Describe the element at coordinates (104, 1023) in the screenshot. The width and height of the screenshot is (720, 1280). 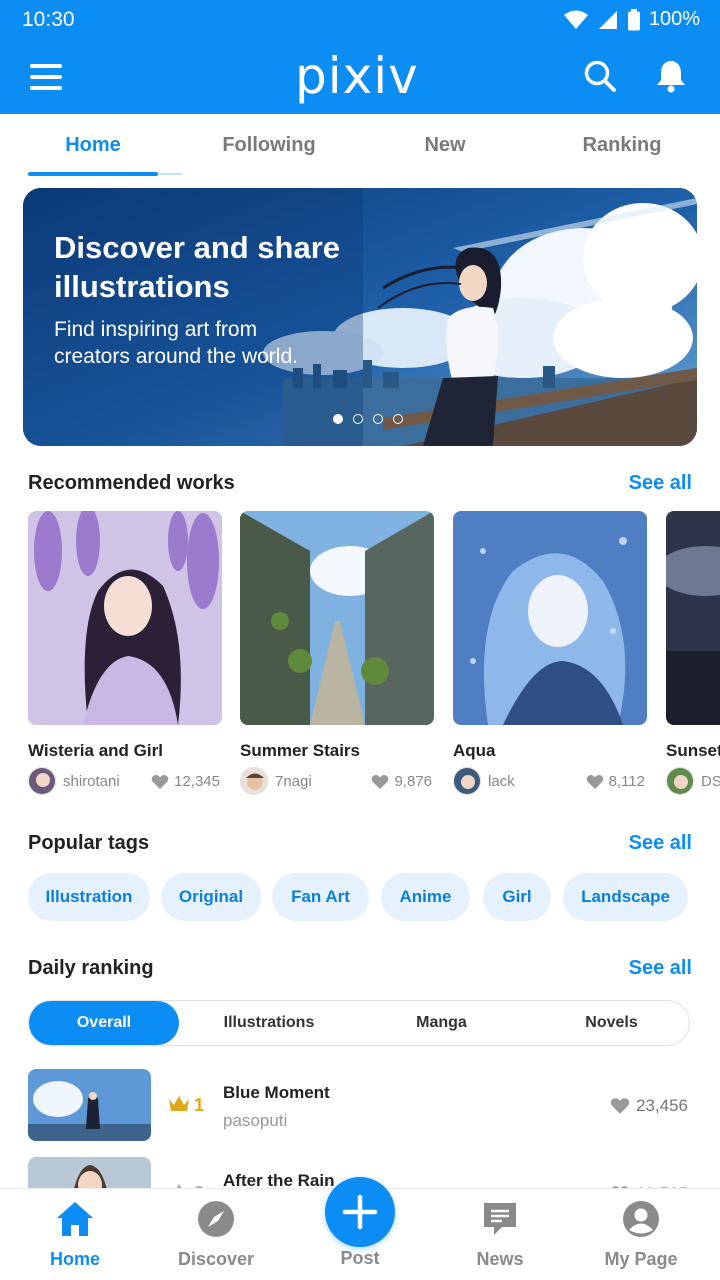
I see `segment-overall: Overall` at that location.